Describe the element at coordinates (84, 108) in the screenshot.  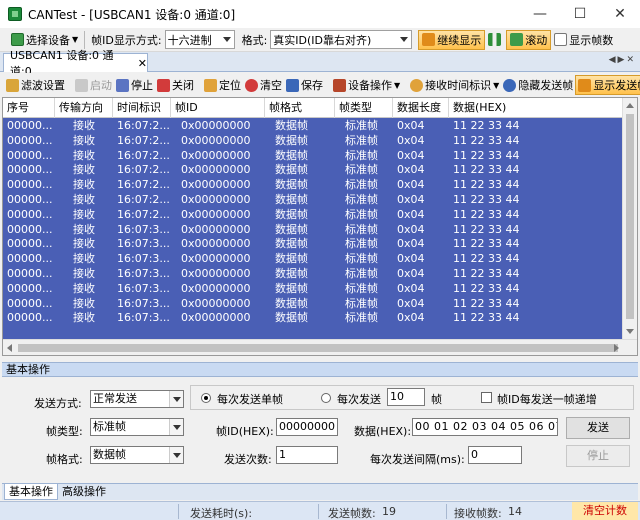
I see `column-header: 传输方向` at that location.